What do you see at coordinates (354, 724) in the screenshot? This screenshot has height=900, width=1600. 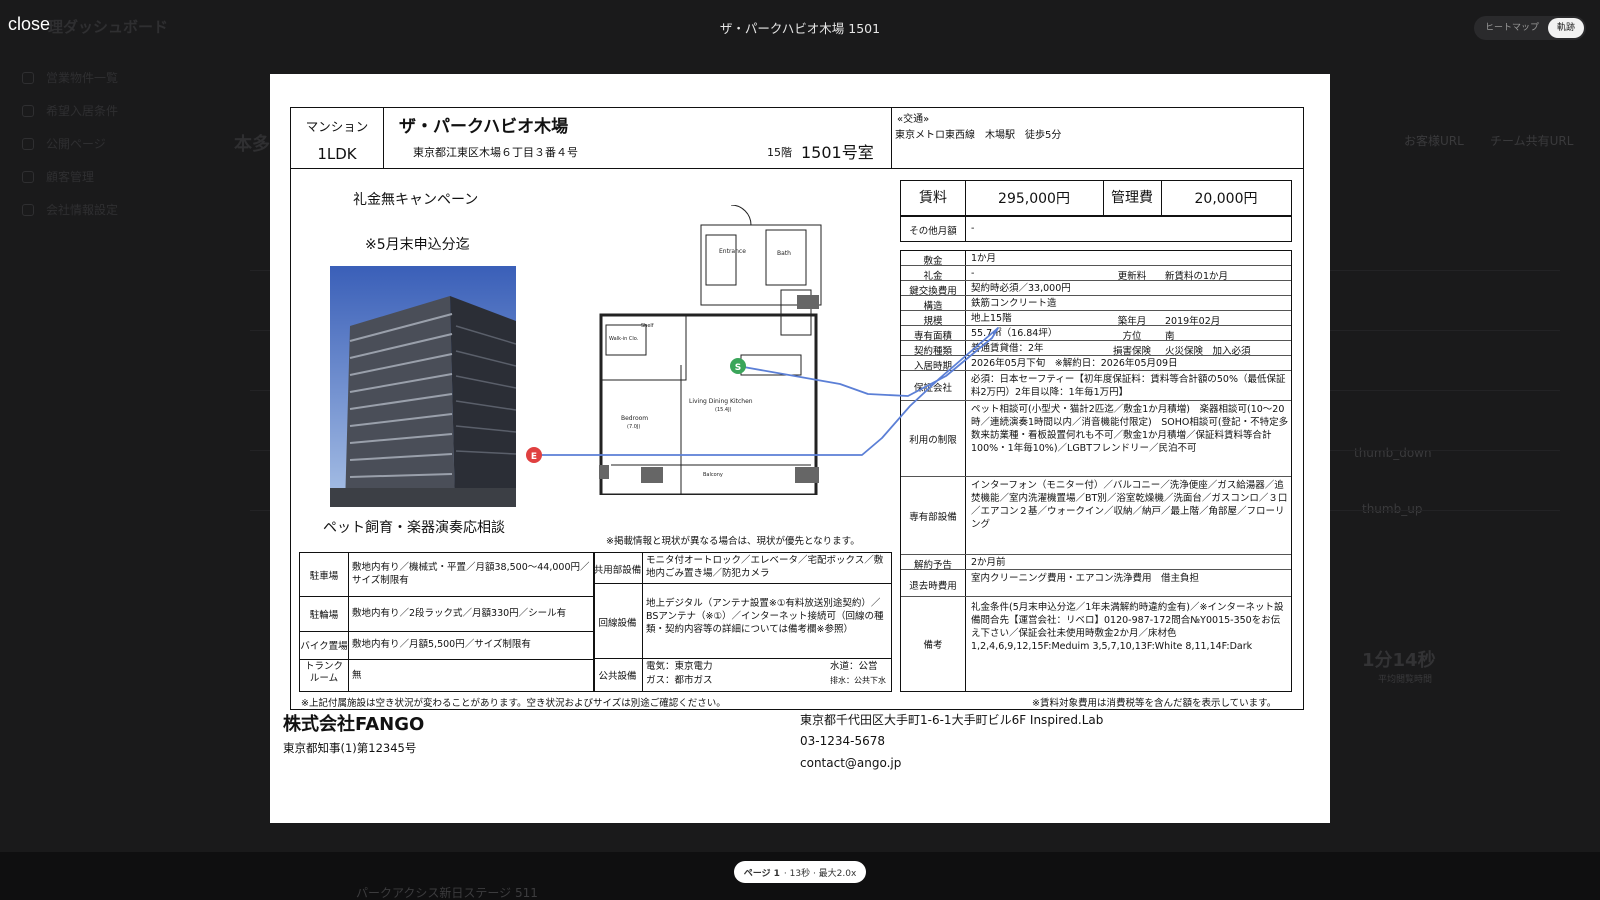 I see `company-name: 株式会社FANGO` at bounding box center [354, 724].